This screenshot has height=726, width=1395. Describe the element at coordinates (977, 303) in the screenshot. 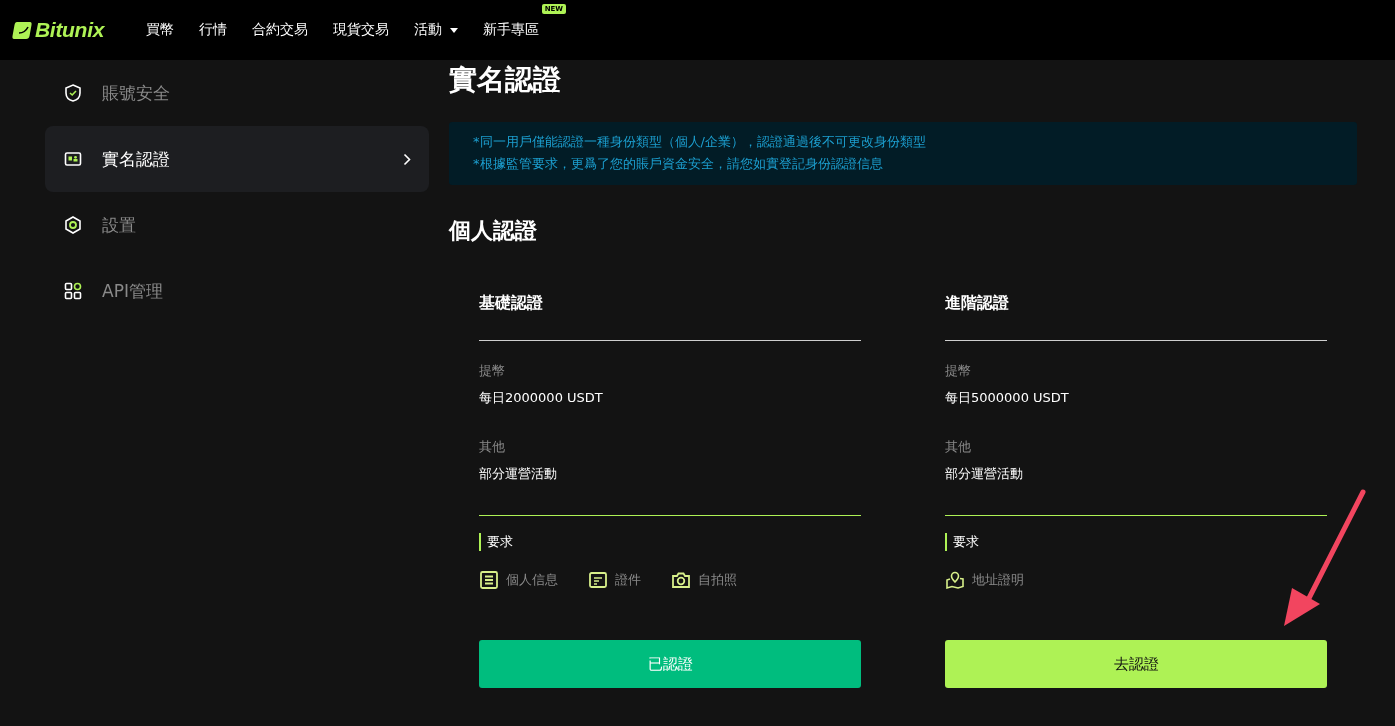

I see `level-title: 進階認證` at that location.